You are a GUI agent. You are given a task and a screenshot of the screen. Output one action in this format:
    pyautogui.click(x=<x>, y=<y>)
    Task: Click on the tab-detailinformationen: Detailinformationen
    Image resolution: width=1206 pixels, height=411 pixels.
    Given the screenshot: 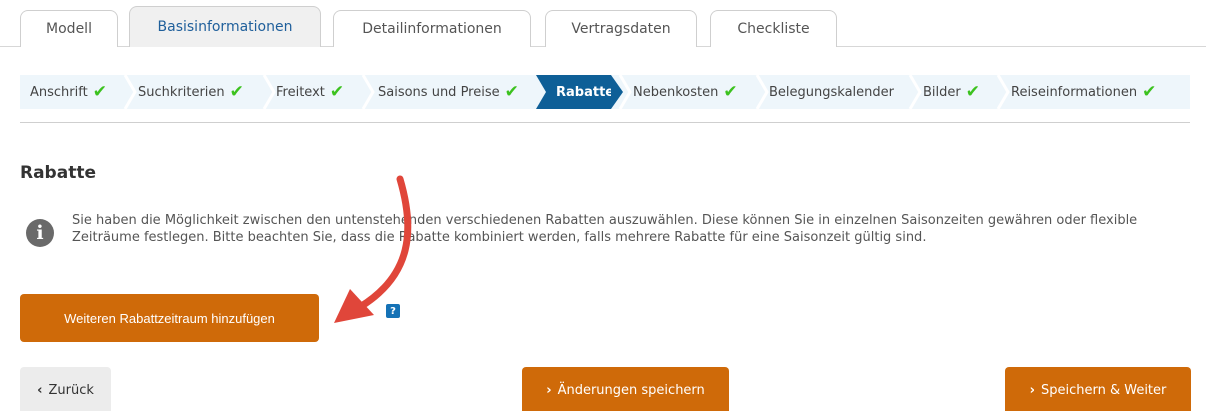 What is the action you would take?
    pyautogui.click(x=432, y=28)
    